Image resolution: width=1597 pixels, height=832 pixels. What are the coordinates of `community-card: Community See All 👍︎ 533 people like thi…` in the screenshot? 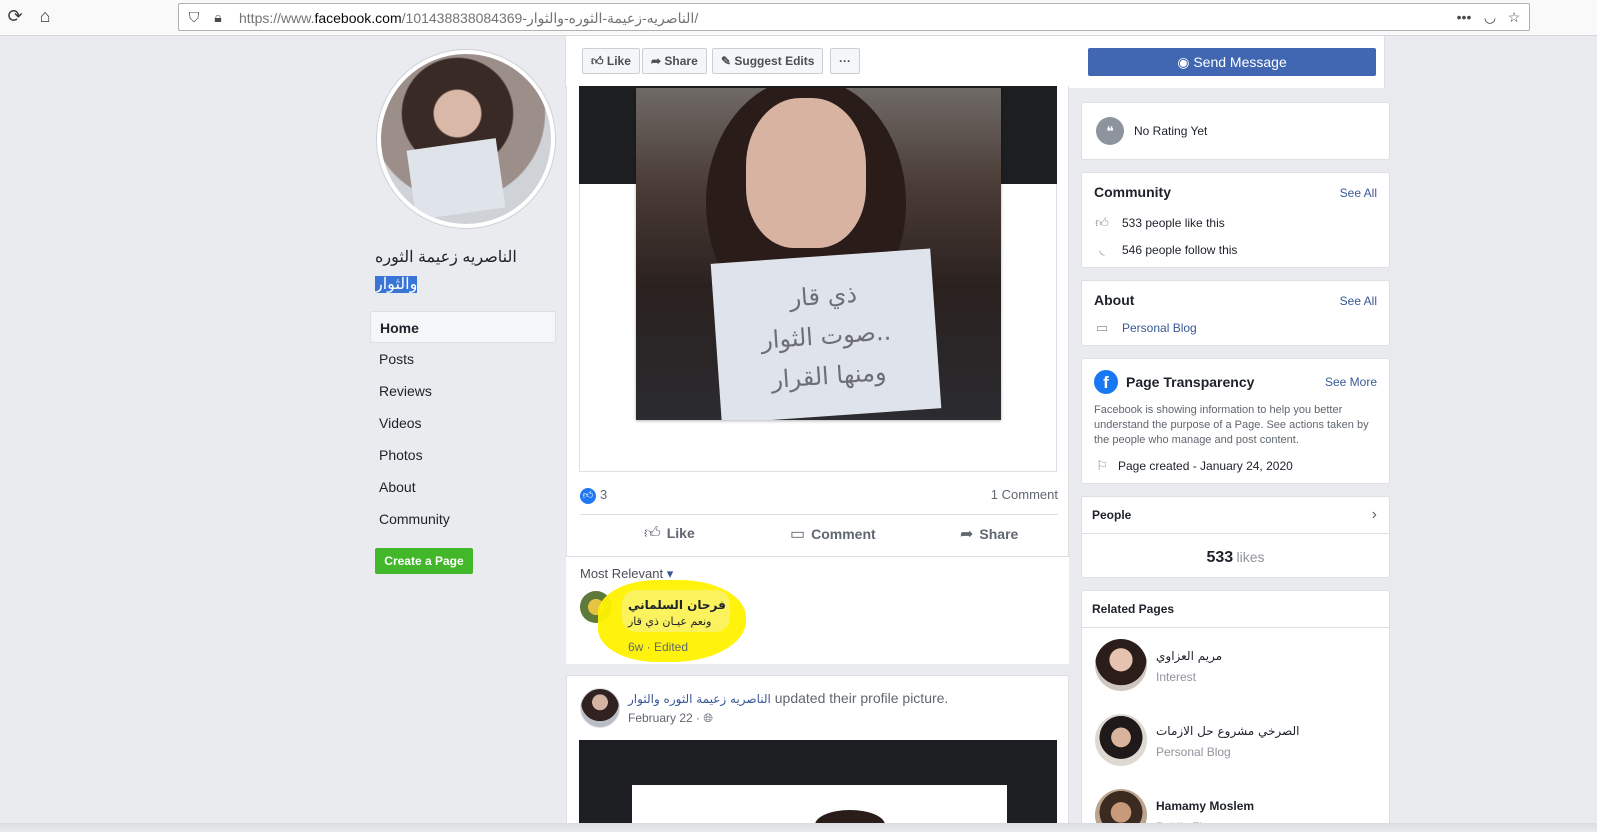 It's located at (1235, 220).